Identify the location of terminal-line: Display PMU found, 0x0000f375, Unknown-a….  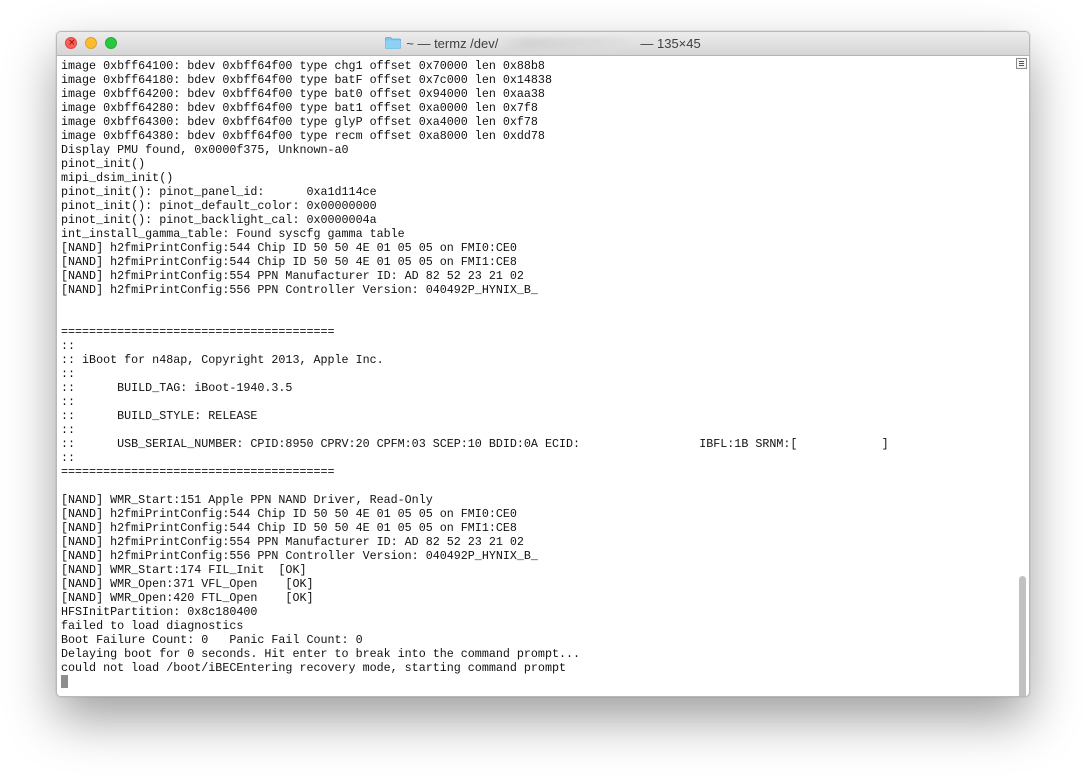
(205, 150).